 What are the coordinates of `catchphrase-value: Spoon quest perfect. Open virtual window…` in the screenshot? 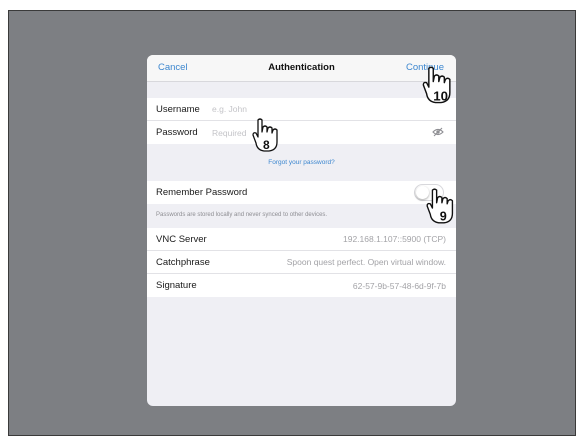 It's located at (366, 262).